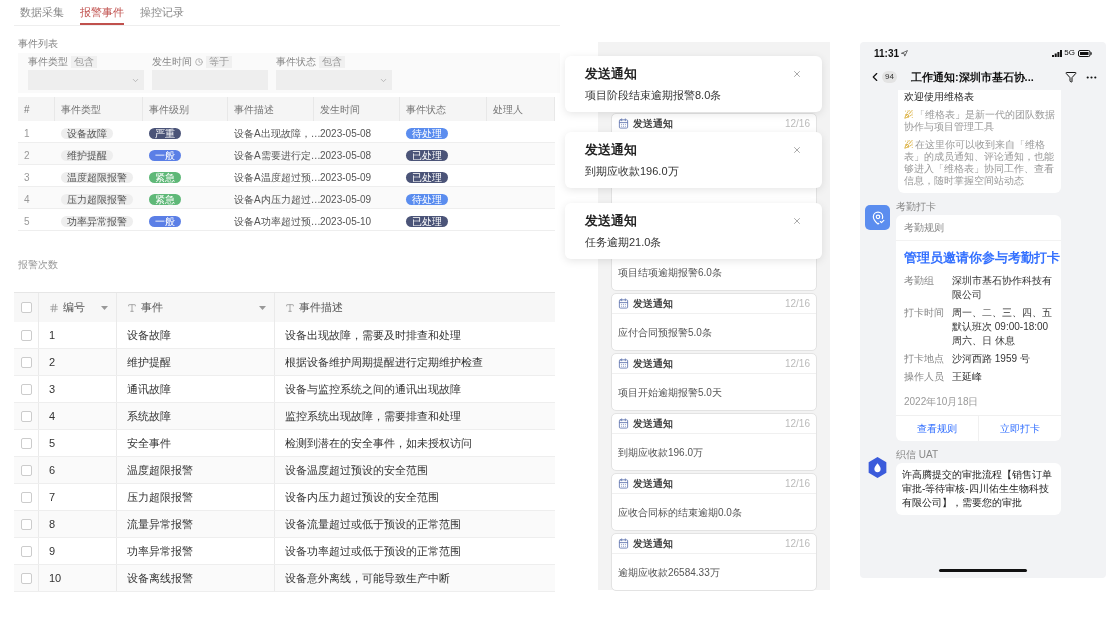 This screenshot has height=618, width=1116. Describe the element at coordinates (714, 382) in the screenshot. I see `notification-card: 发送通知 12/16 项目开始逾期报警5.0天` at that location.